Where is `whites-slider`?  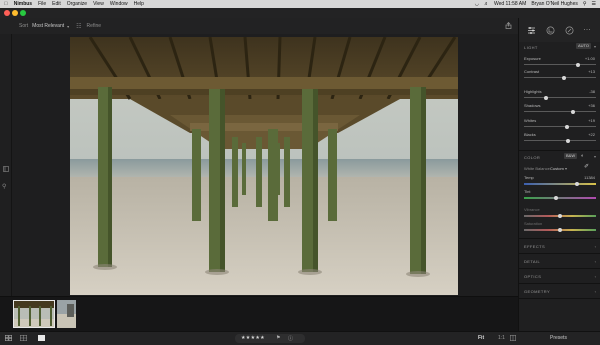 whites-slider is located at coordinates (560, 126).